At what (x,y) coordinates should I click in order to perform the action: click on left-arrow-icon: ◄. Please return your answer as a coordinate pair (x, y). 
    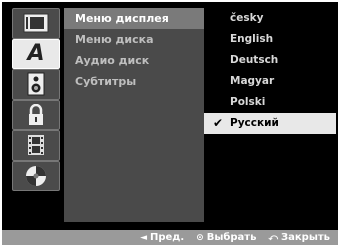
    Looking at the image, I should click on (143, 237).